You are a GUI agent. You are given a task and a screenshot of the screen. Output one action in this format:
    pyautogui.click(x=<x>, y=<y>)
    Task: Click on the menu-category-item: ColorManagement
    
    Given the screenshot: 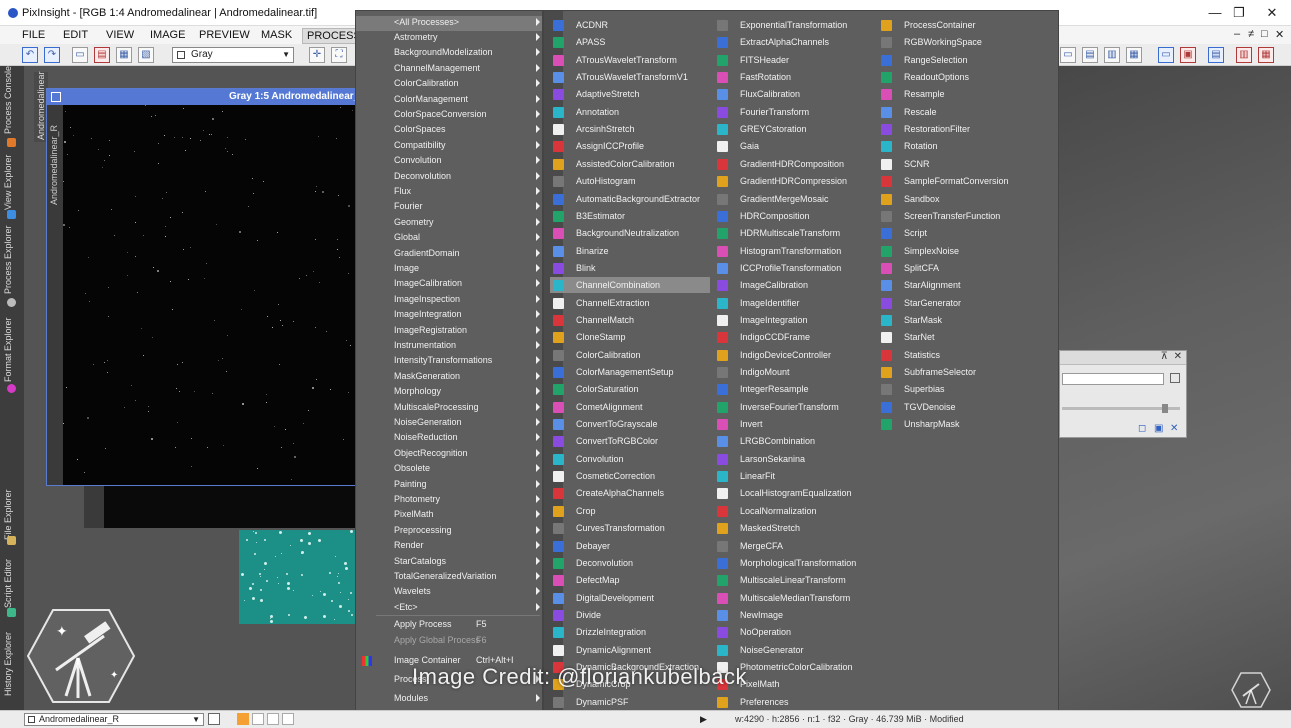 What is the action you would take?
    pyautogui.click(x=449, y=100)
    